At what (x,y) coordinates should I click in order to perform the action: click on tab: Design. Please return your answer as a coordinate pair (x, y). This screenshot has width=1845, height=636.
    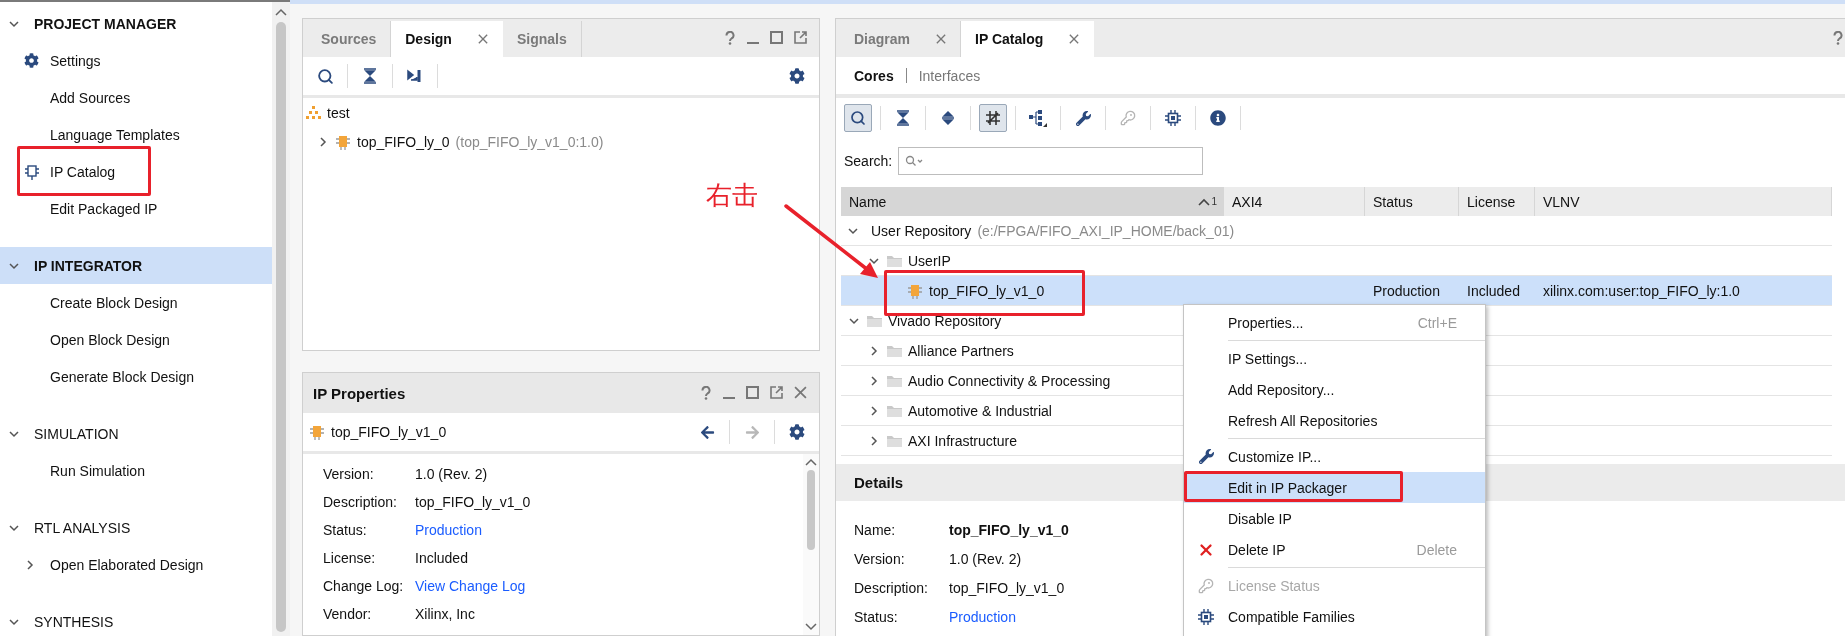
    Looking at the image, I should click on (447, 39).